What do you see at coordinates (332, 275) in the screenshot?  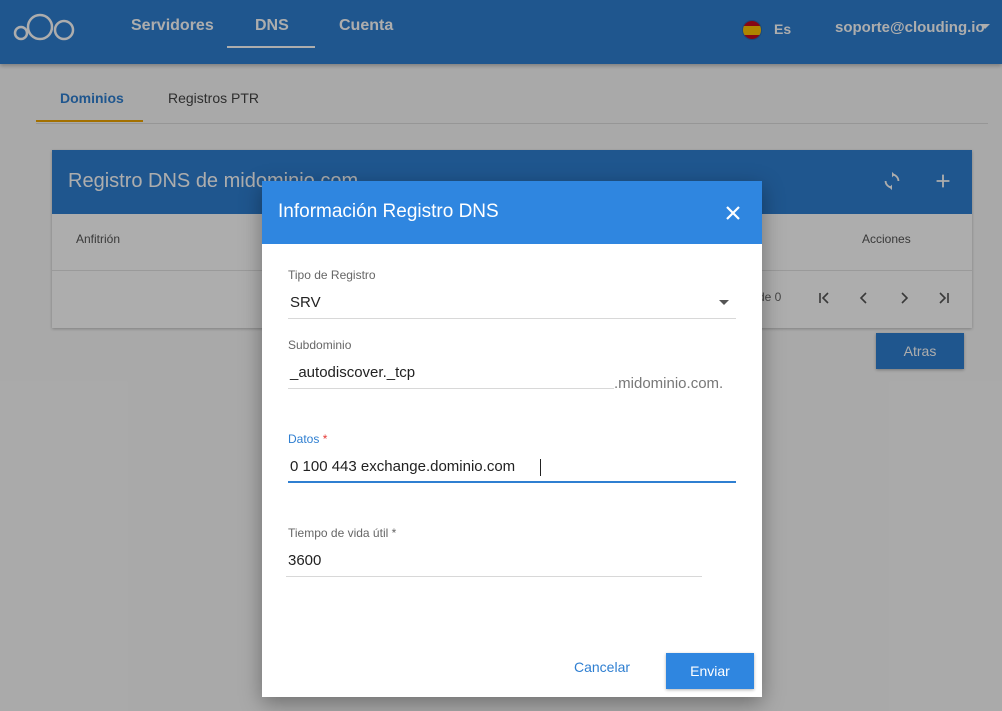 I see `record-type-label: Tipo de Registro` at bounding box center [332, 275].